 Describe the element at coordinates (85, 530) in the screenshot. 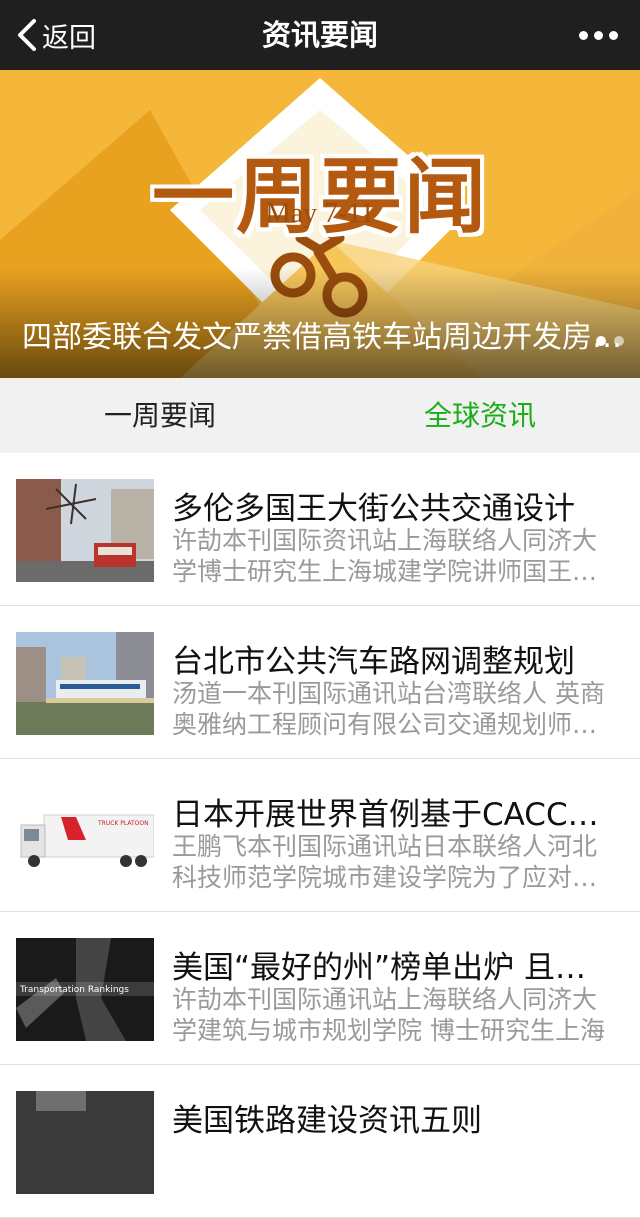

I see `street-tram-image` at that location.